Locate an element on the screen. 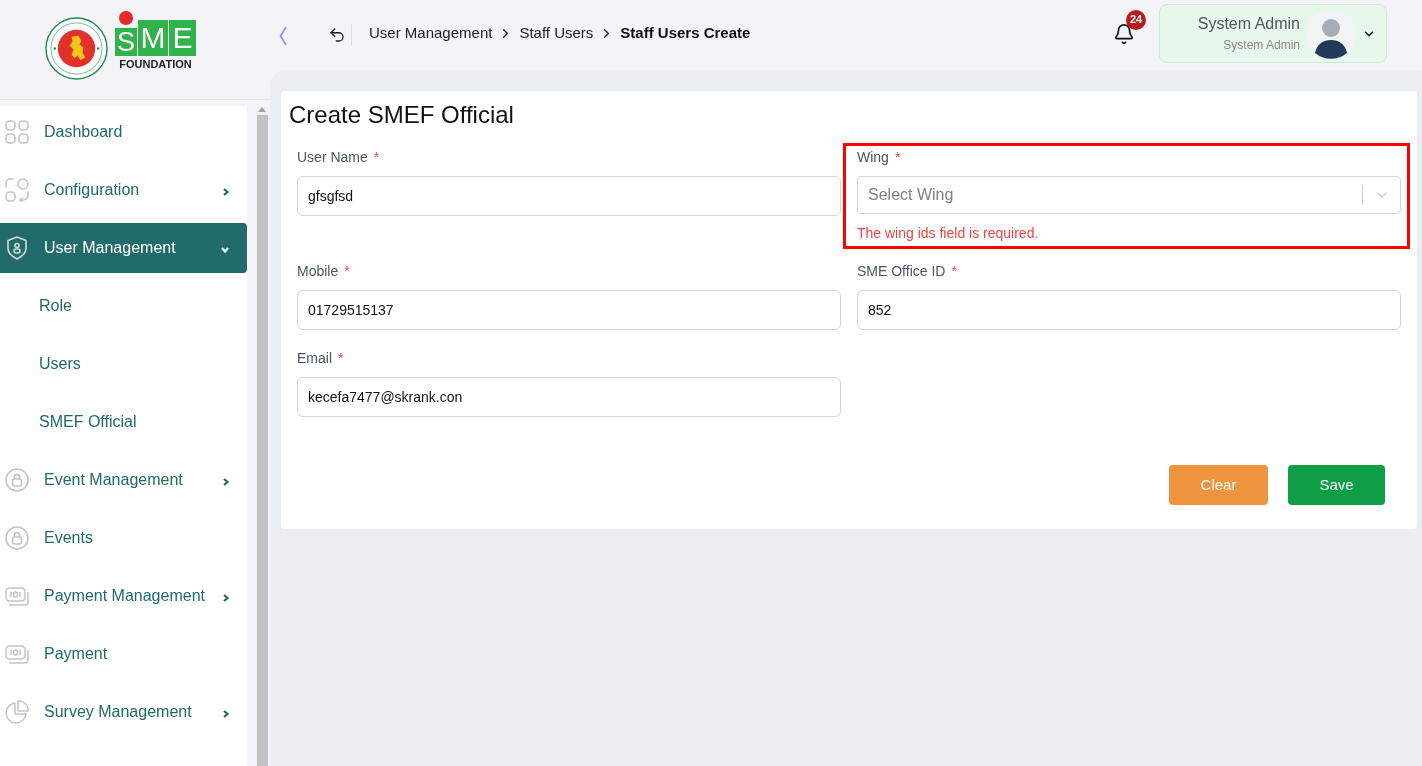 The height and width of the screenshot is (766, 1422). select-field: Select Wing is located at coordinates (1129, 195).